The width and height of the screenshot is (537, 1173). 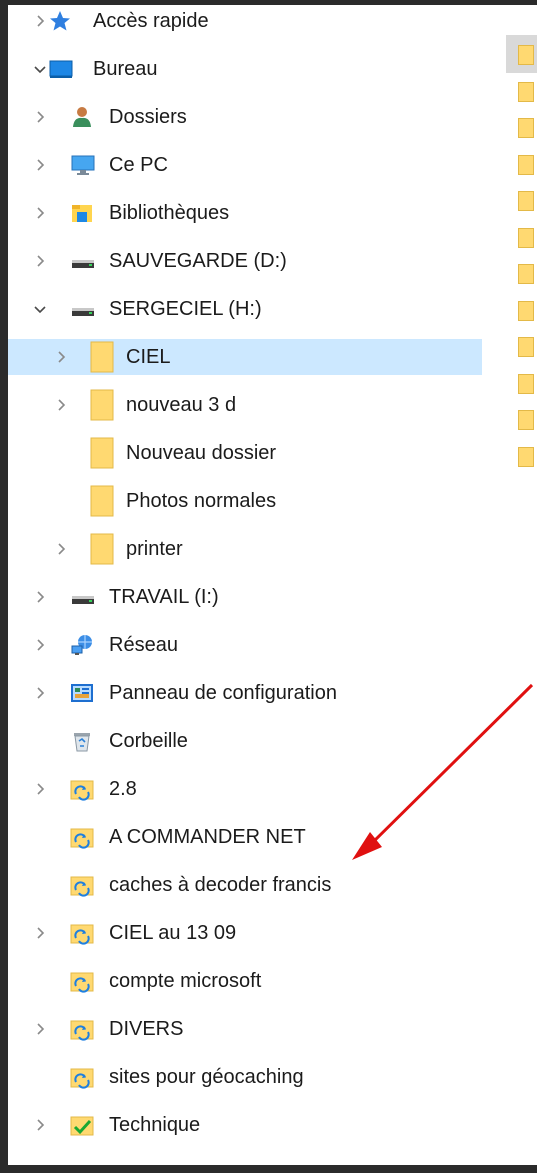 I want to click on nav-item: Nouveau dossier, so click(x=245, y=453).